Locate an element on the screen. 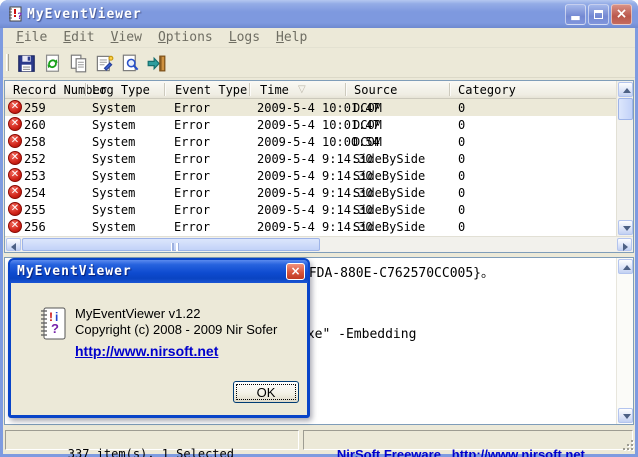 The width and height of the screenshot is (638, 457). status-items-panel: 337 item(s), 1 Selected is located at coordinates (152, 443).